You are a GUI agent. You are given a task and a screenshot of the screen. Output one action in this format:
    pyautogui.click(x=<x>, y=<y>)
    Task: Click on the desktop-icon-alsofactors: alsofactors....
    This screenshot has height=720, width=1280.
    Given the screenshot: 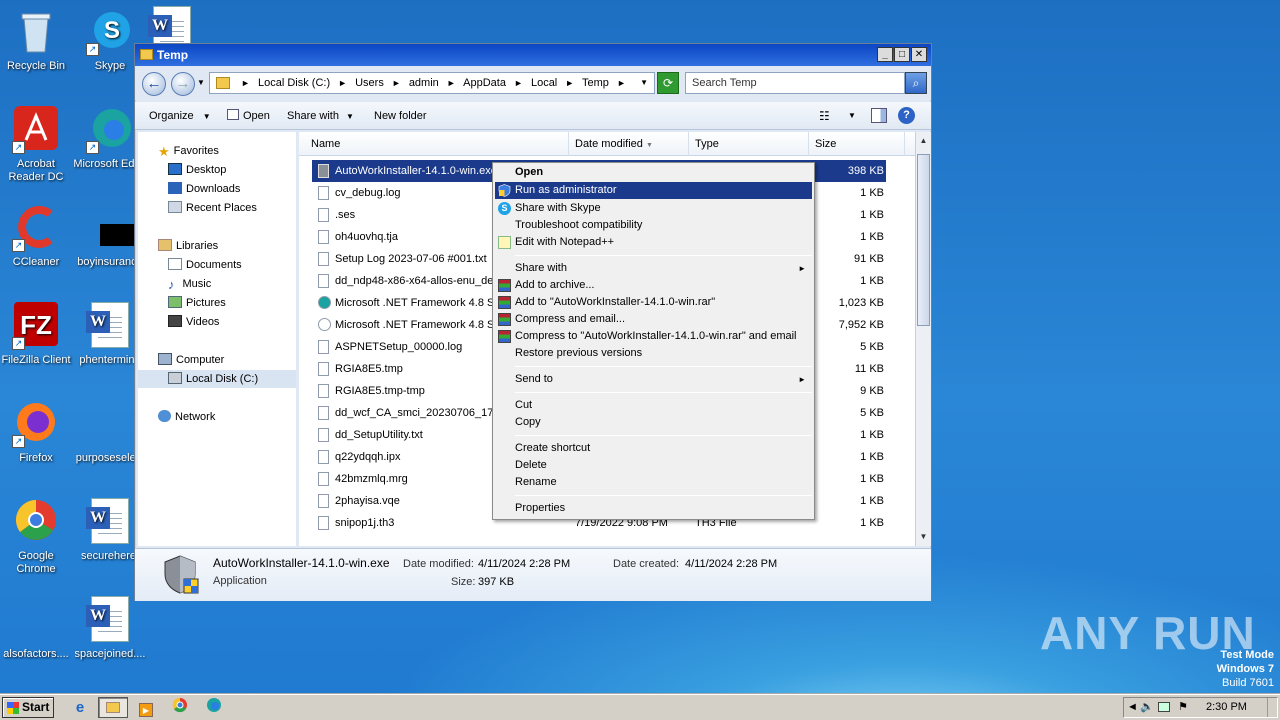 What is the action you would take?
    pyautogui.click(x=37, y=628)
    